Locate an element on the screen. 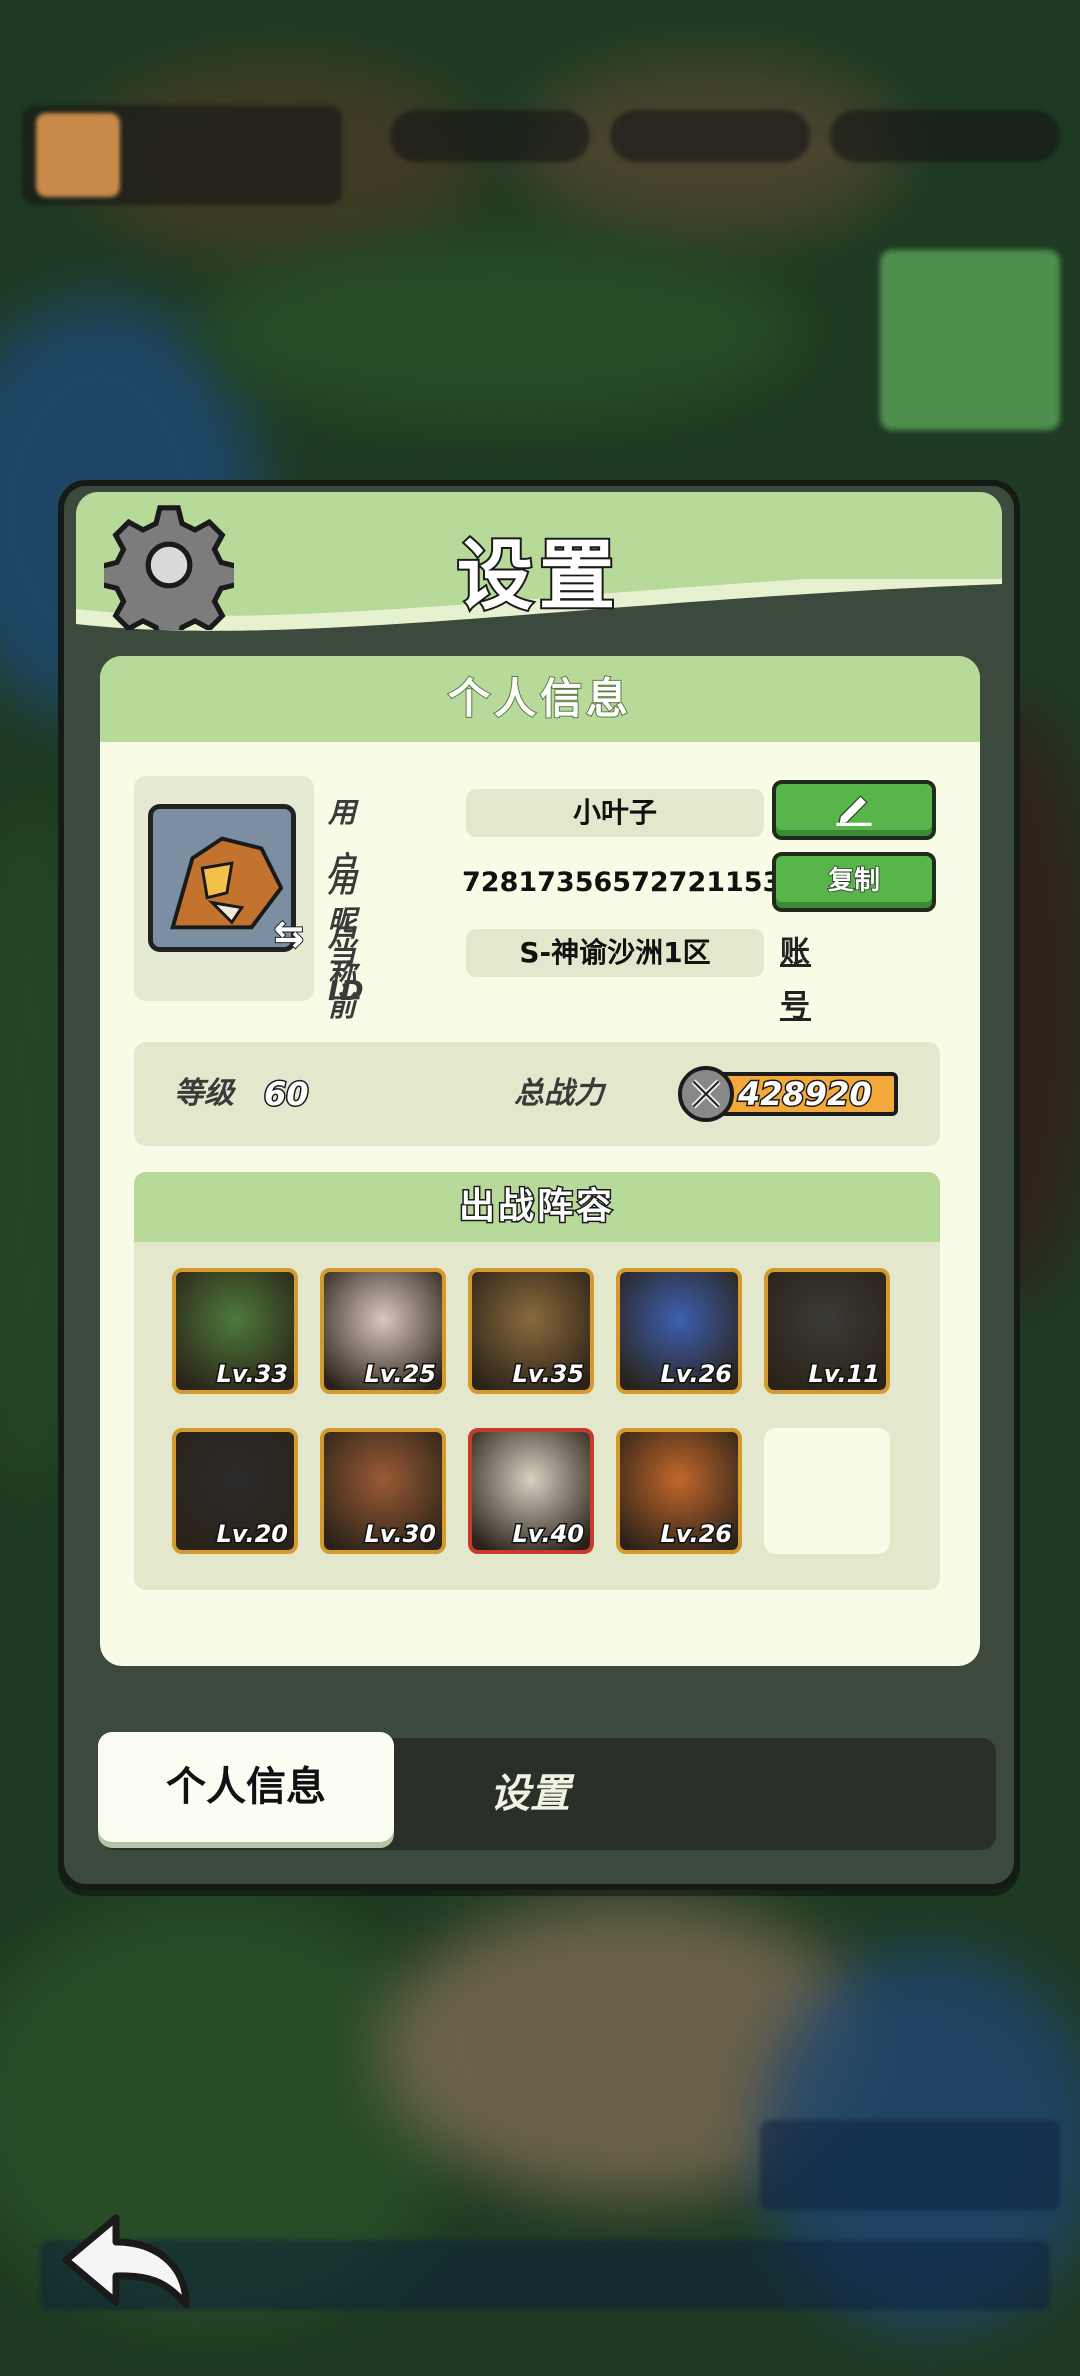 The width and height of the screenshot is (1080, 2376). crossed-swords-icon is located at coordinates (706, 1094).